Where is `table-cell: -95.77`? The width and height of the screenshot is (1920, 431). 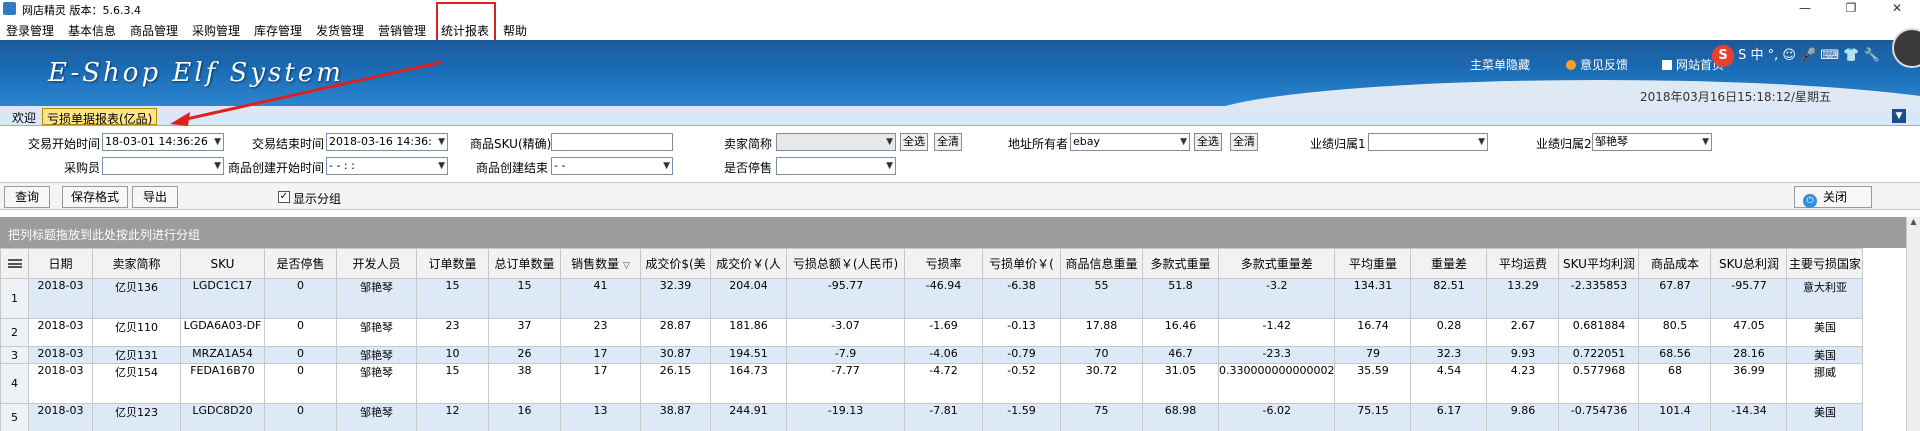 table-cell: -95.77 is located at coordinates (845, 298).